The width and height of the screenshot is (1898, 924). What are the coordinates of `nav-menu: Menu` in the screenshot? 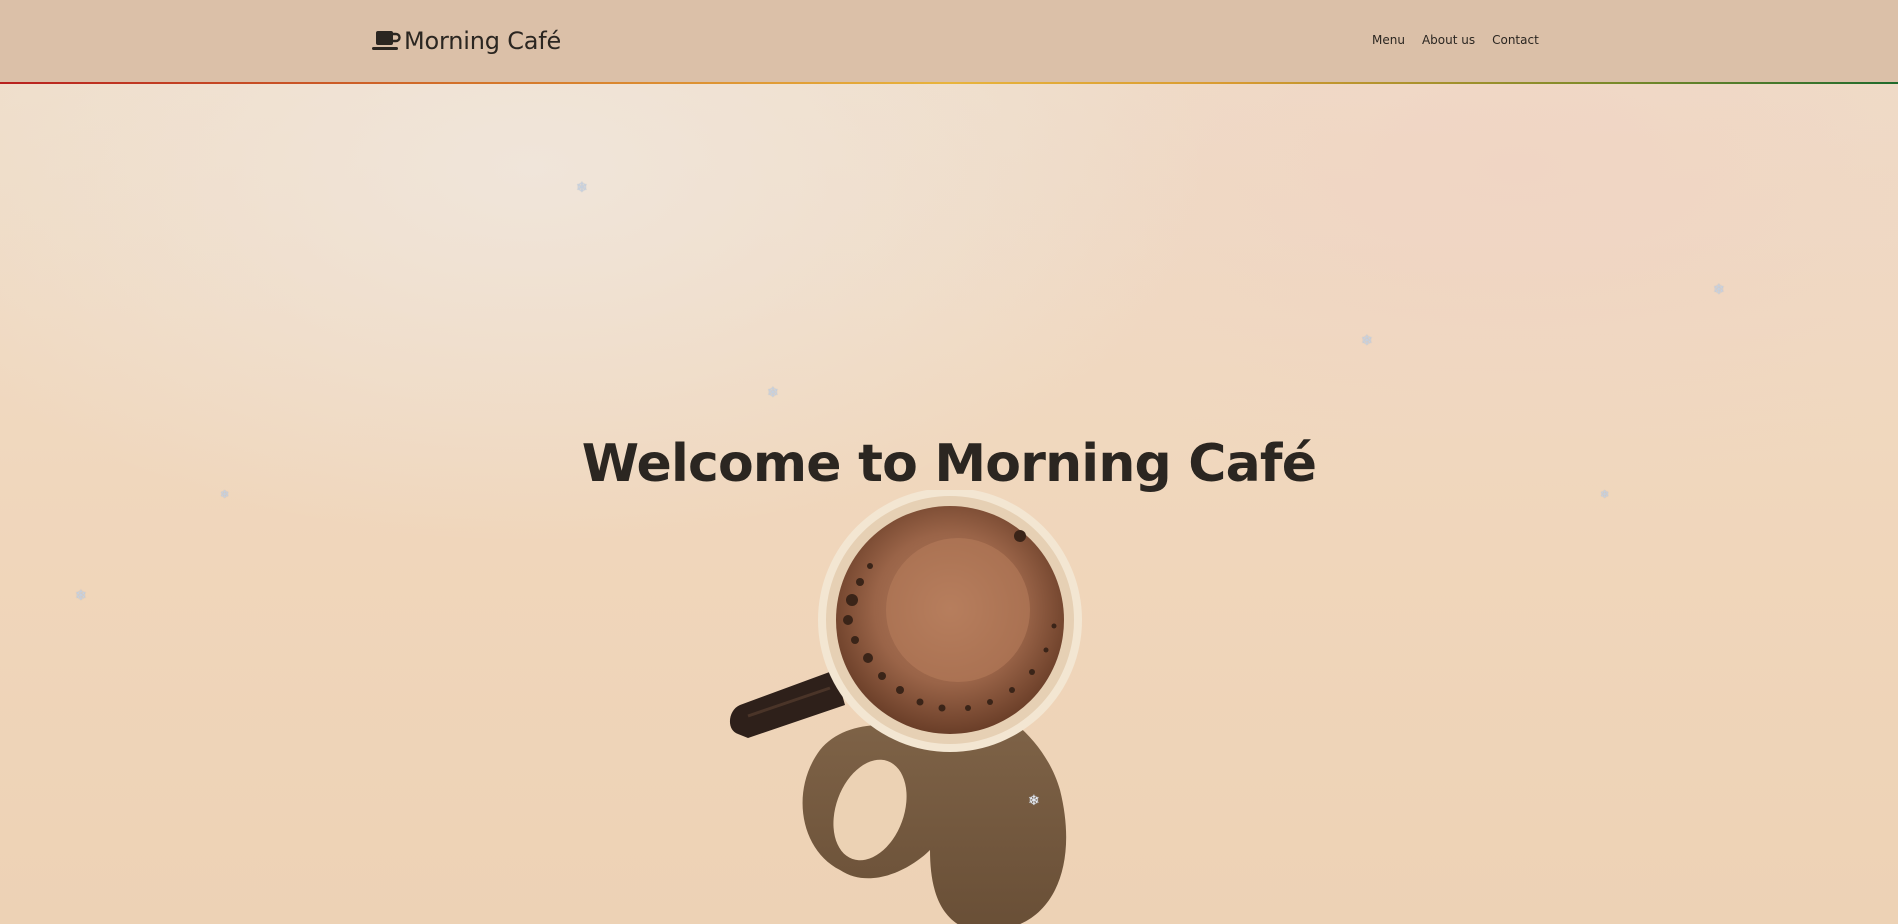 It's located at (1388, 40).